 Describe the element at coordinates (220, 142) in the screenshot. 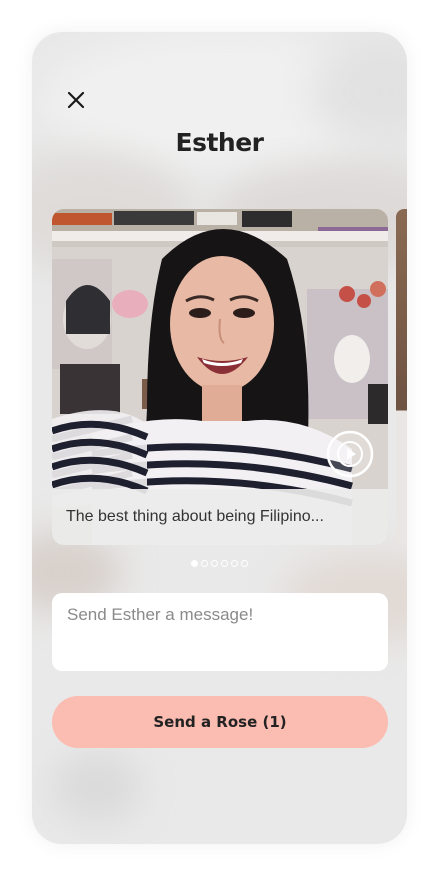

I see `profile-name: Esther` at that location.